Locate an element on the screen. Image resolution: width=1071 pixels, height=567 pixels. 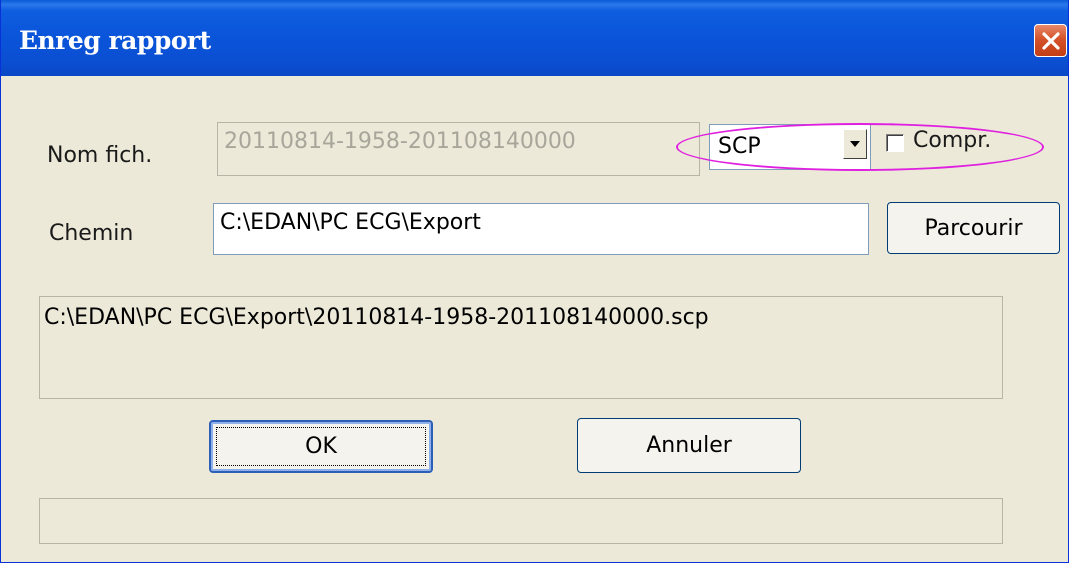
close-icon is located at coordinates (1050, 40).